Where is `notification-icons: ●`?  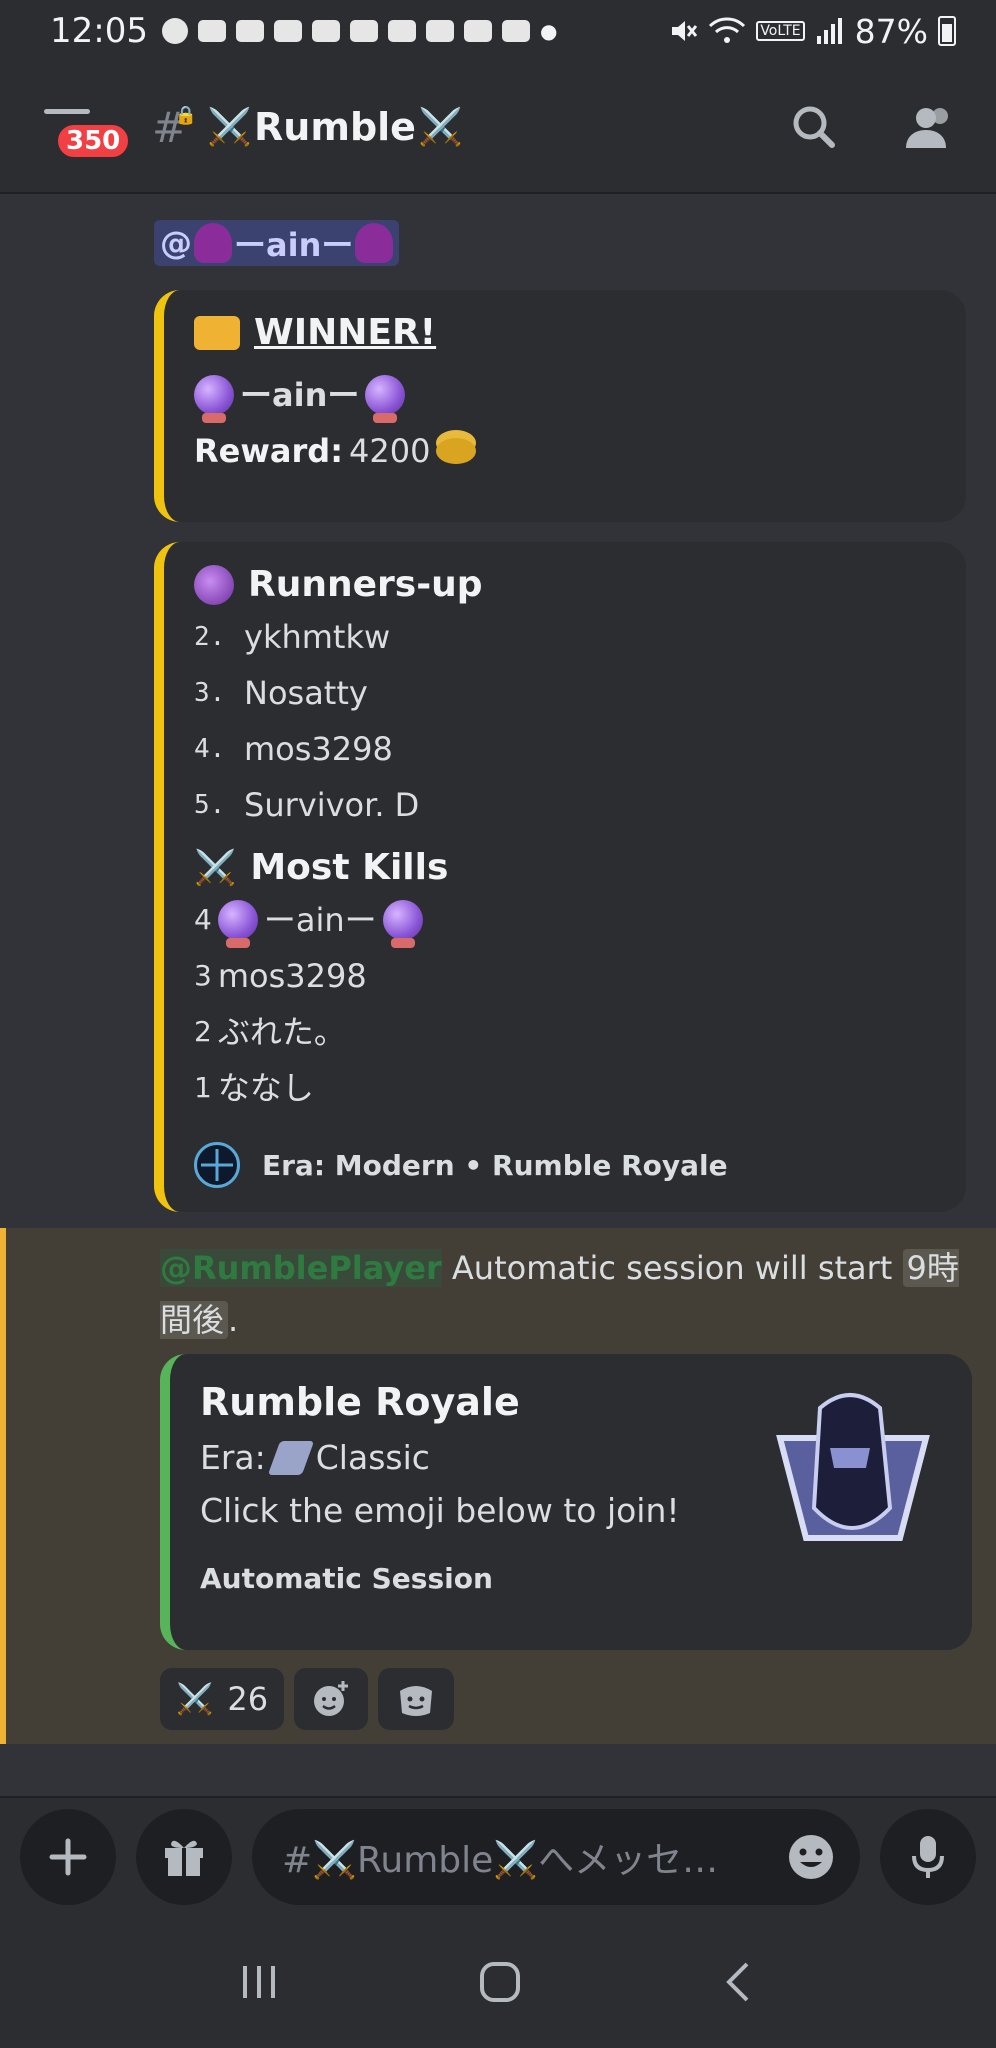
notification-icons: ● is located at coordinates (359, 31).